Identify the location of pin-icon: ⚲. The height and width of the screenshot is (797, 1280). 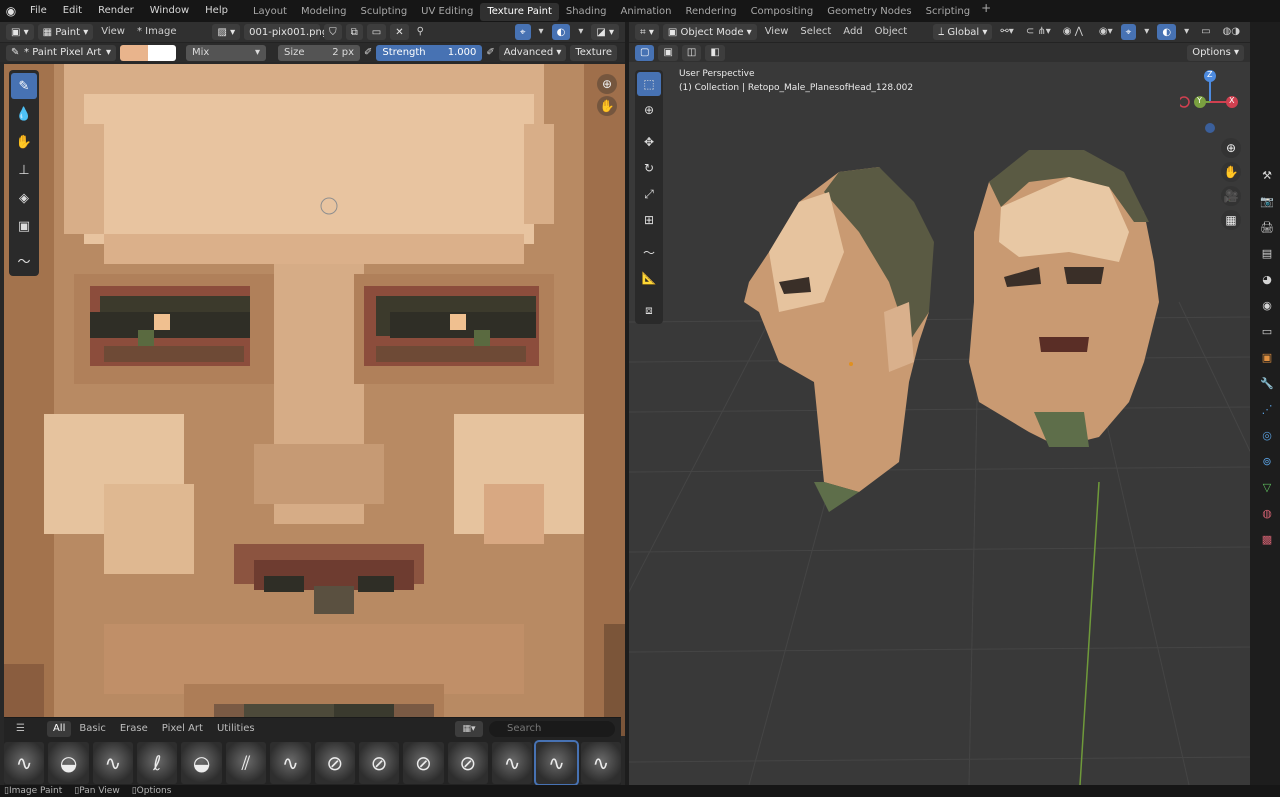
(420, 32).